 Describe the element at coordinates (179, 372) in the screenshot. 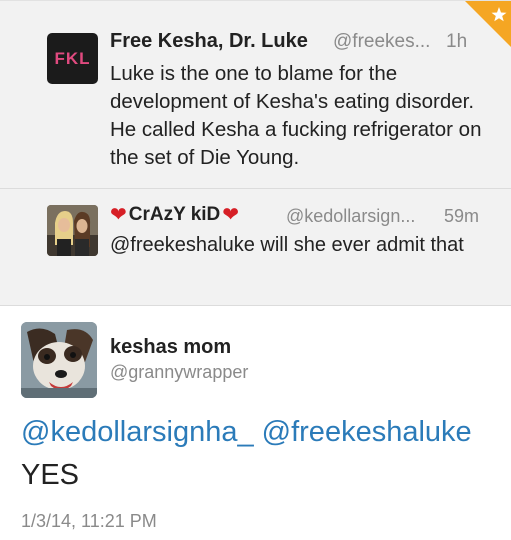

I see `detail-author-handle: @grannywrapper` at that location.